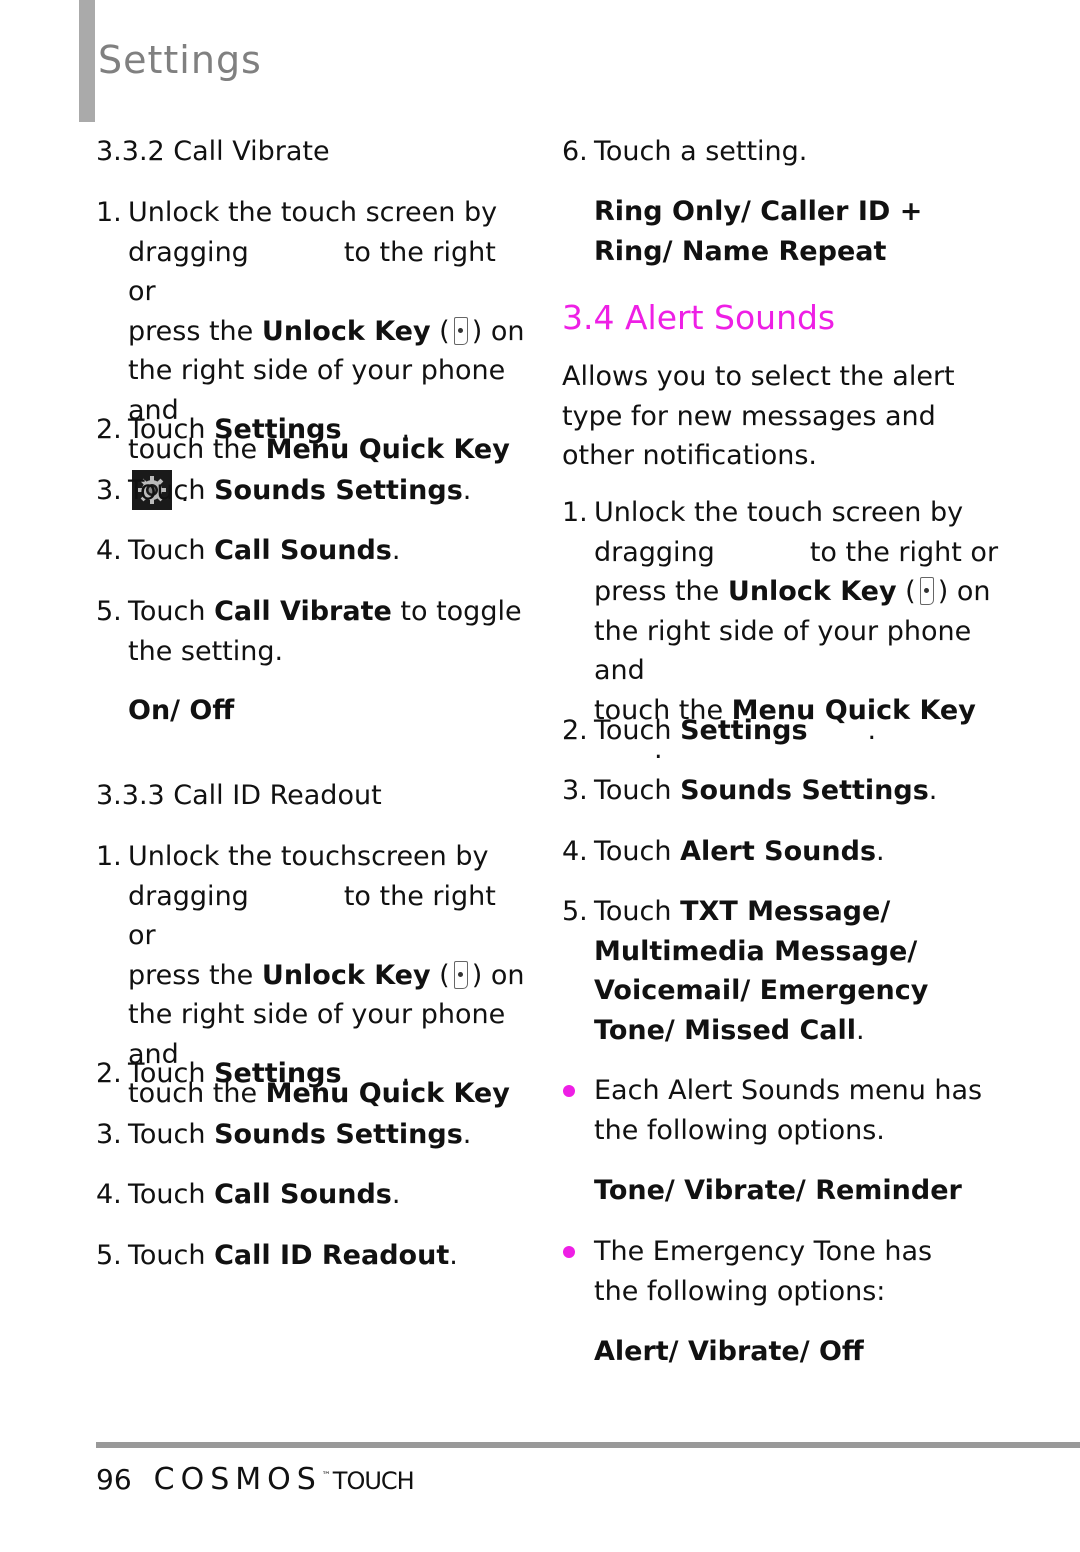  What do you see at coordinates (253, 429) in the screenshot?
I see `call-vibrate-step-2: 2. Touch Settings.` at bounding box center [253, 429].